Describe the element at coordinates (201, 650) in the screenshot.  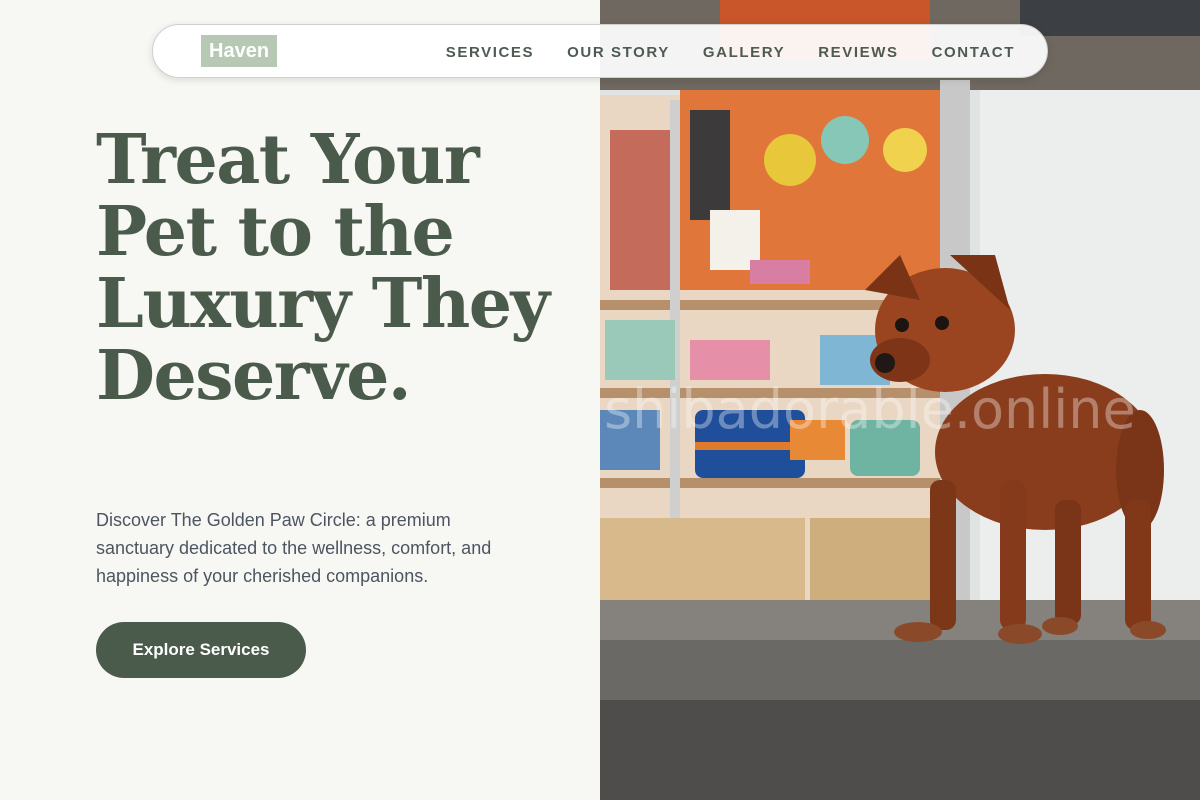
I see `explore-services-button: Explore Services` at that location.